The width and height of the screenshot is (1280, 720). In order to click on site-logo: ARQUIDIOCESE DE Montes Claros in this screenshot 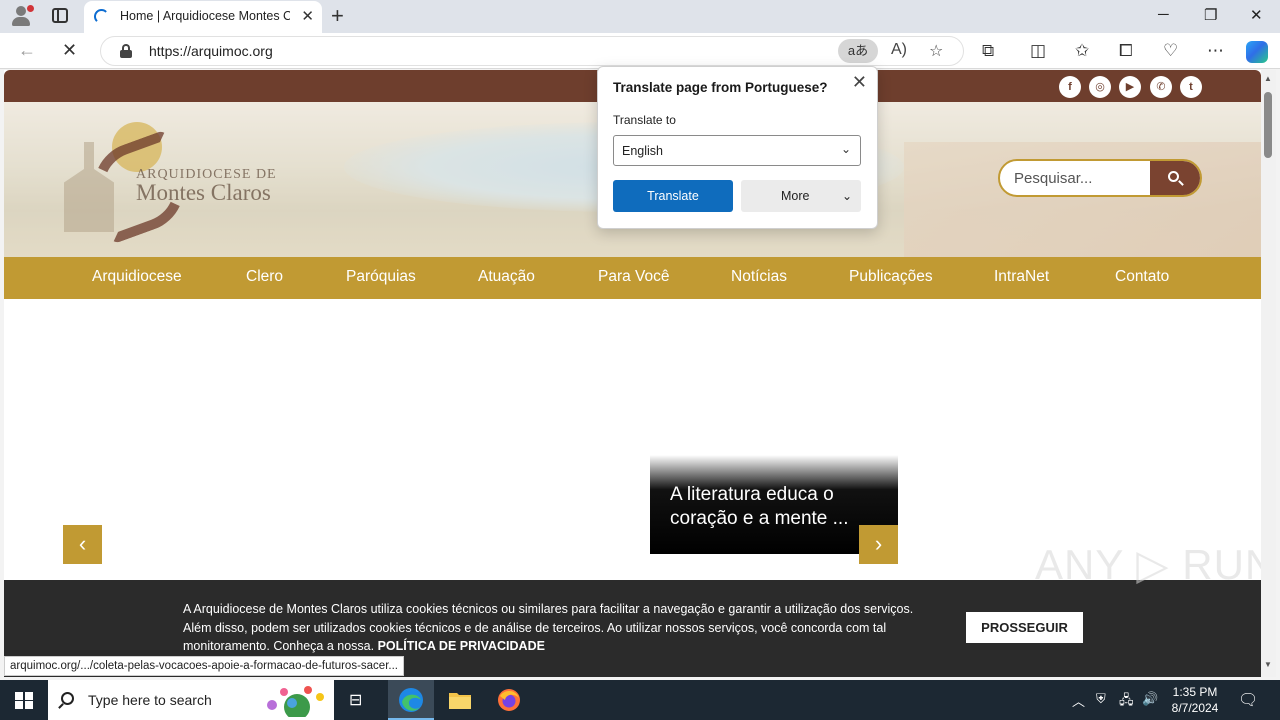, I will do `click(179, 178)`.